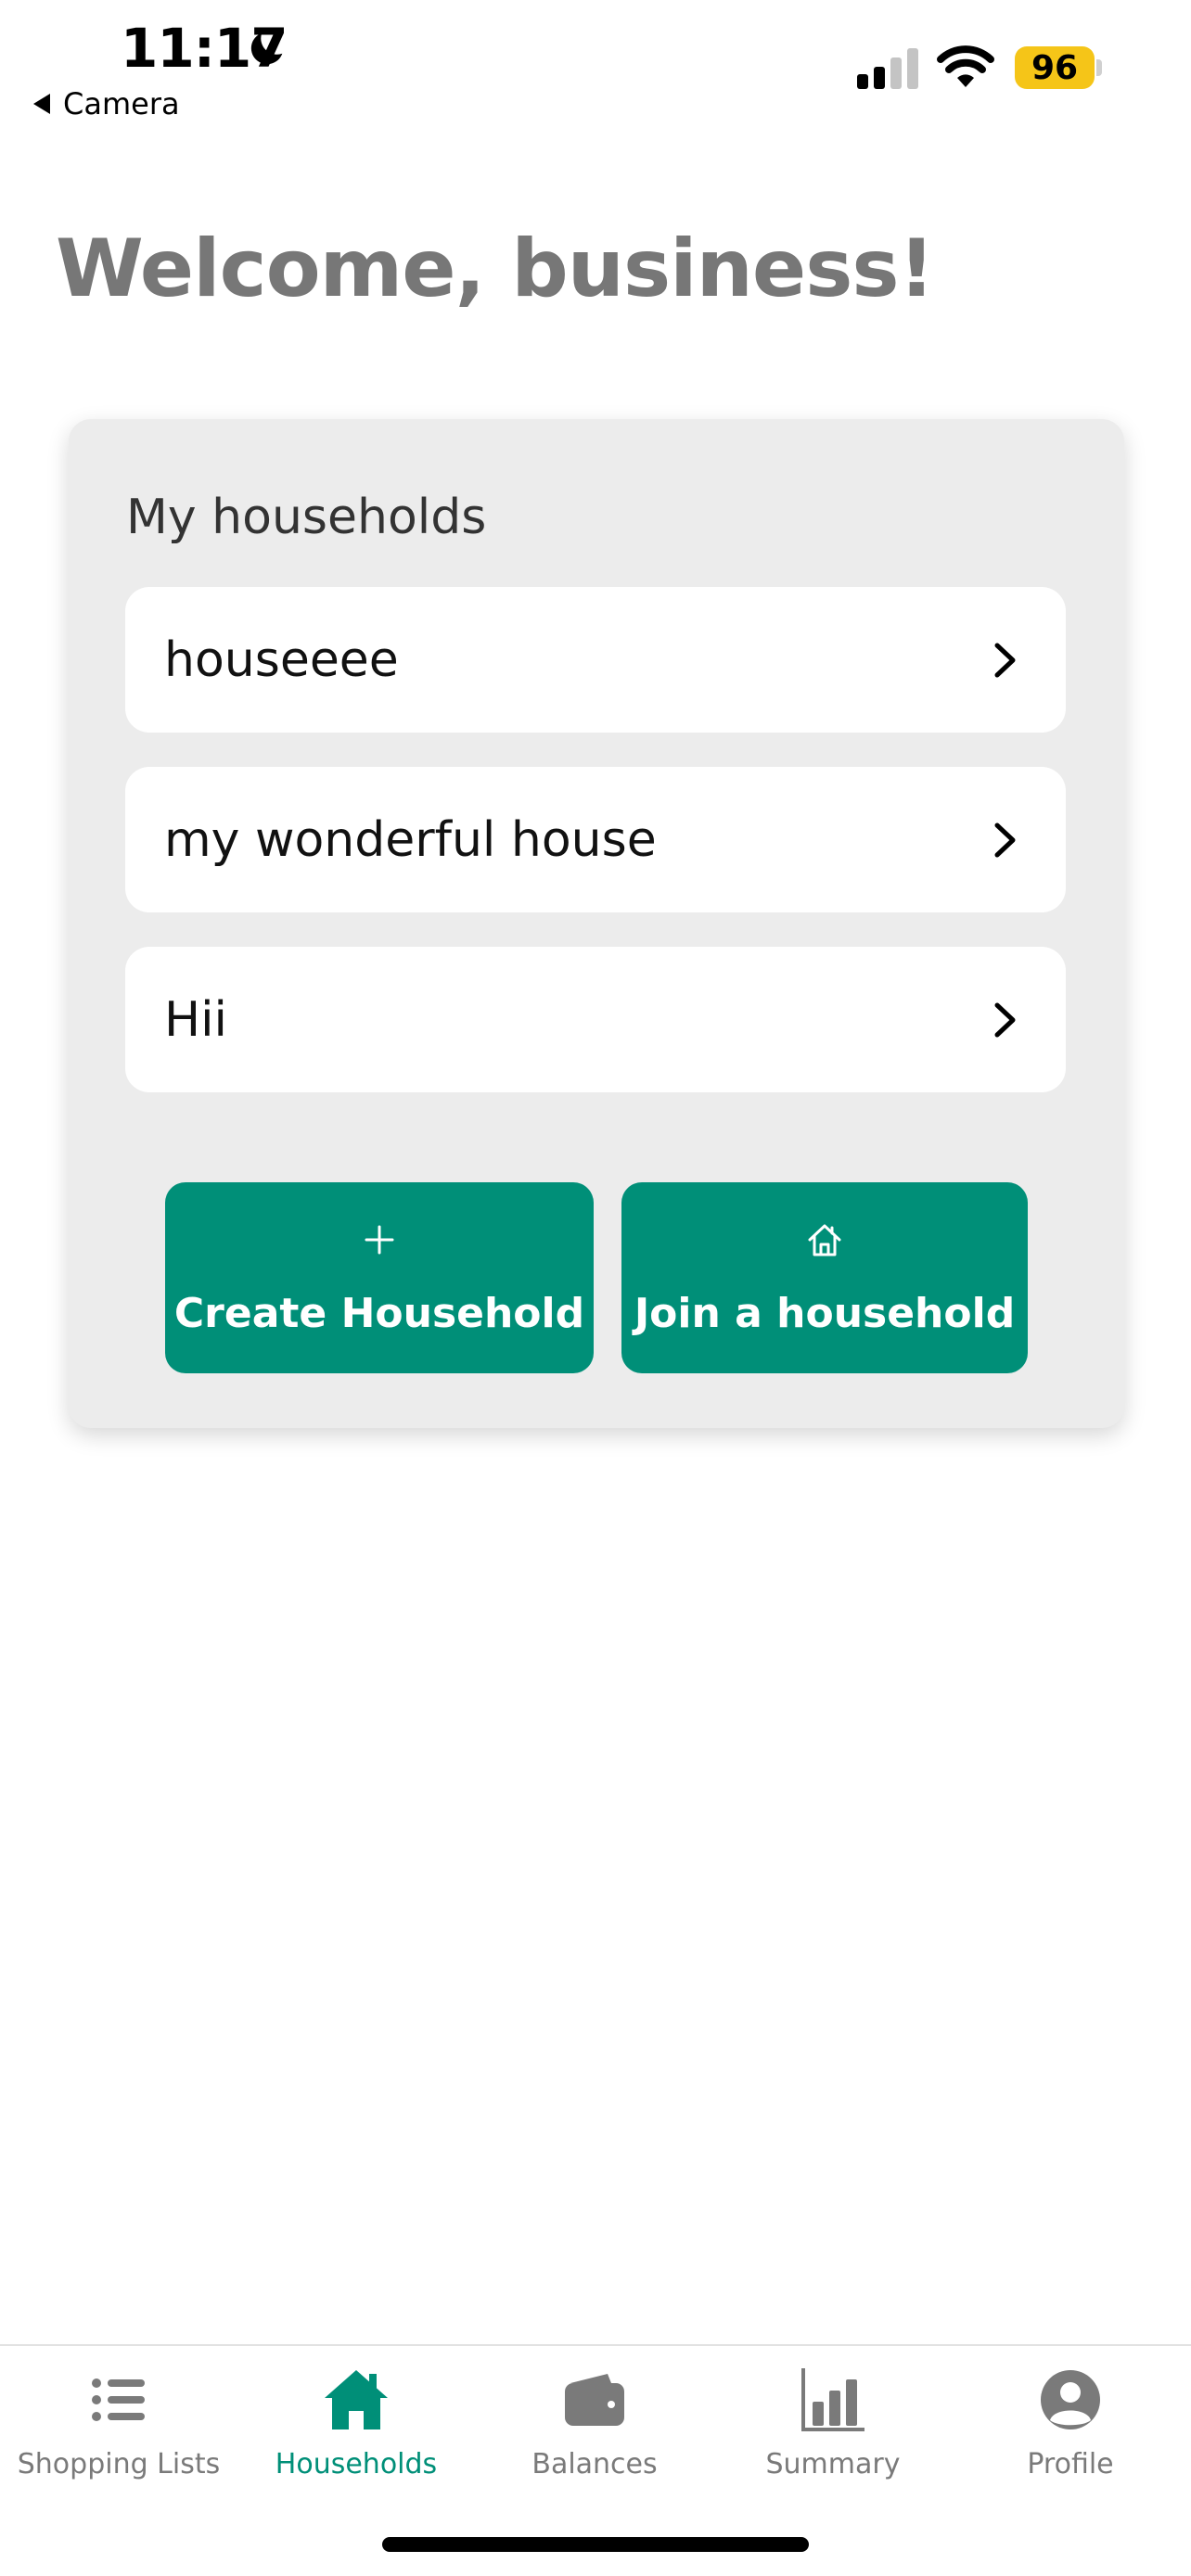 The width and height of the screenshot is (1191, 2576). What do you see at coordinates (1070, 2399) in the screenshot?
I see `profile-icon` at bounding box center [1070, 2399].